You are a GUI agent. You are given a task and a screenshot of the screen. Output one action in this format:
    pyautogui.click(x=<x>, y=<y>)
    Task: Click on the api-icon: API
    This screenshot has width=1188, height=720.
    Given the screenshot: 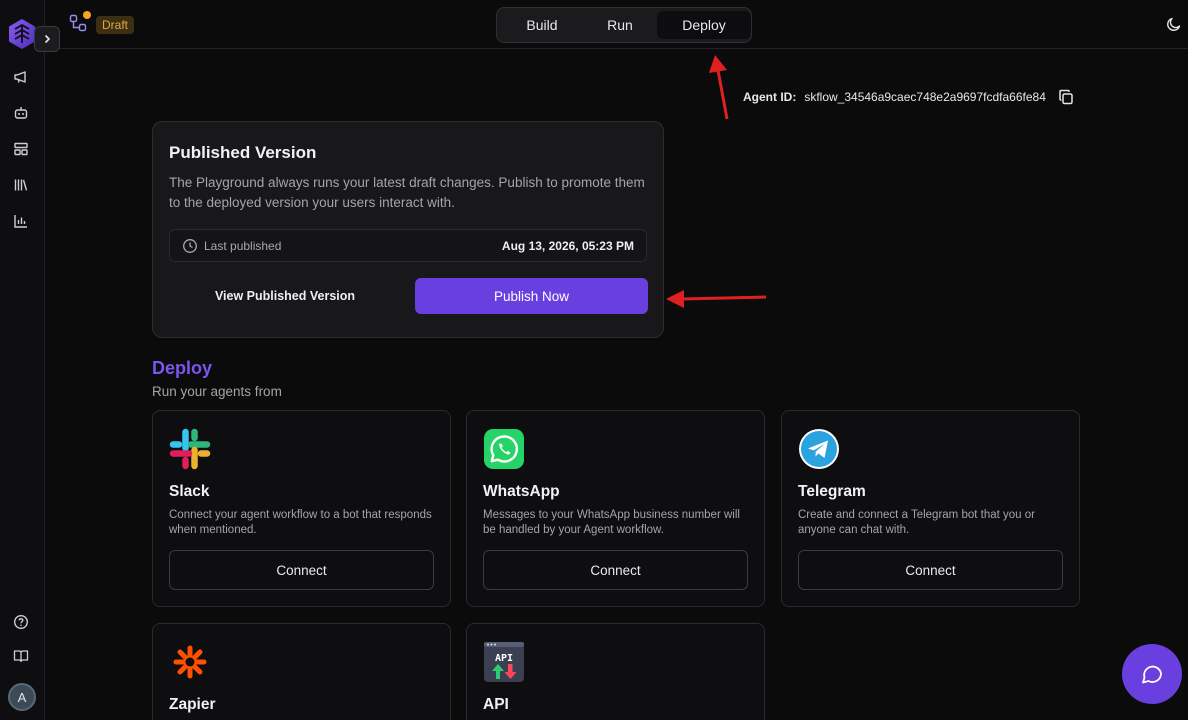 What is the action you would take?
    pyautogui.click(x=504, y=662)
    